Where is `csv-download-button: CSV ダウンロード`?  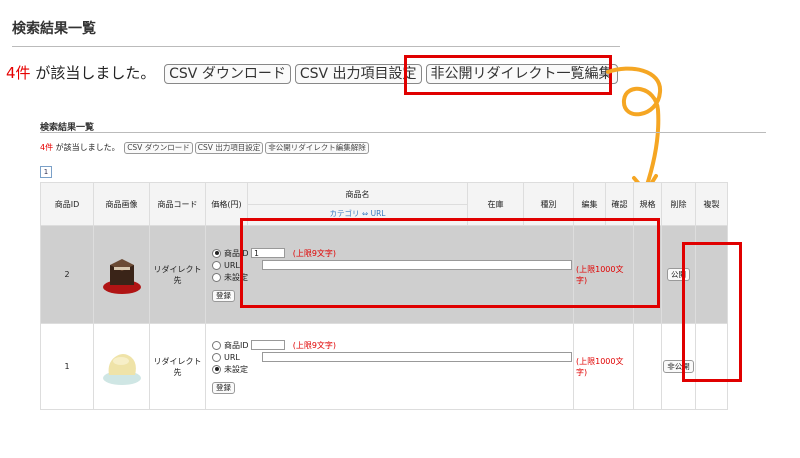
csv-download-button: CSV ダウンロード is located at coordinates (227, 74).